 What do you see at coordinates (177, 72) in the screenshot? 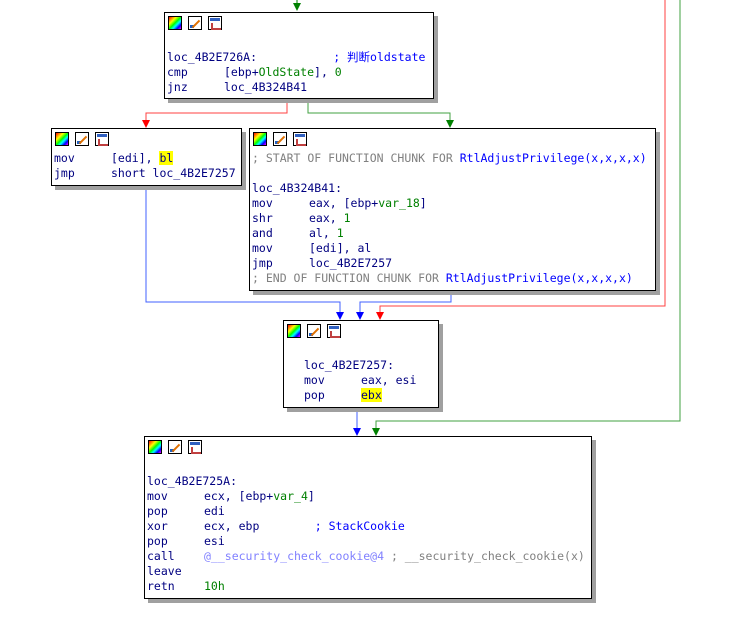
I see `mnemonic: cmp` at bounding box center [177, 72].